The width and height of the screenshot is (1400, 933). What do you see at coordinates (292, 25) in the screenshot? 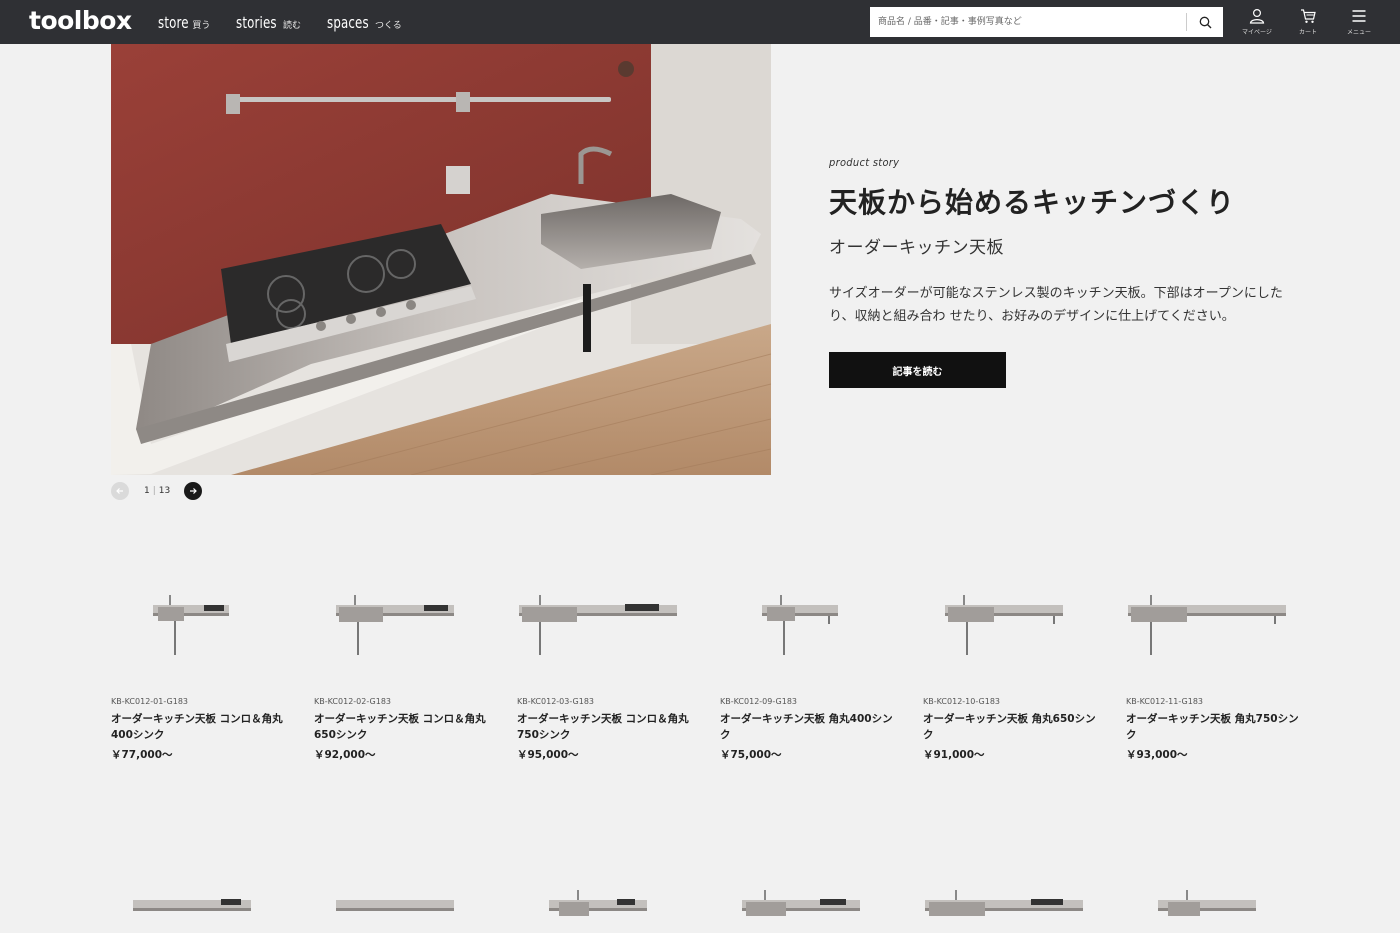
I see `nav-stories-sublabel: 読む` at bounding box center [292, 25].